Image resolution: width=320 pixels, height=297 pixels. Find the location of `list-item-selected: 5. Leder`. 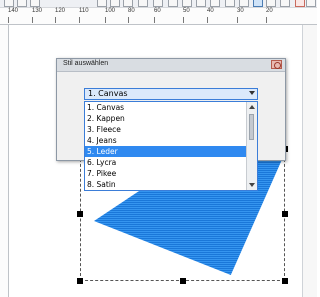

list-item-selected: 5. Leder is located at coordinates (166, 151).